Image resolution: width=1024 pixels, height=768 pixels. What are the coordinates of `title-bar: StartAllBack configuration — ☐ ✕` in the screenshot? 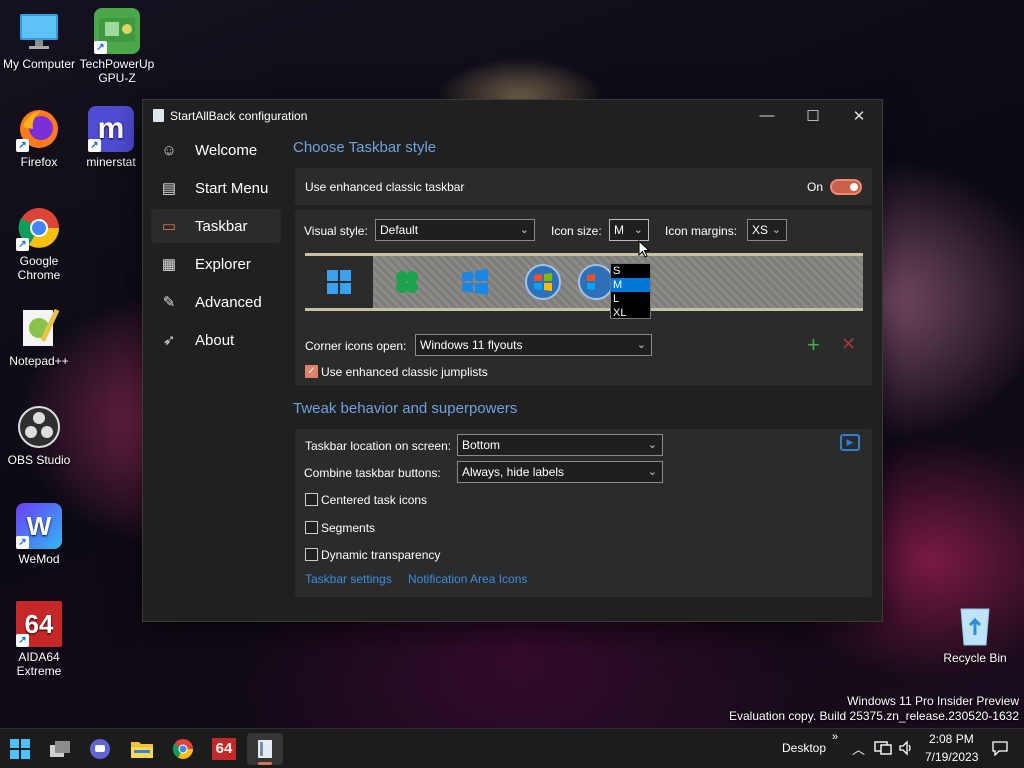 It's located at (512, 115).